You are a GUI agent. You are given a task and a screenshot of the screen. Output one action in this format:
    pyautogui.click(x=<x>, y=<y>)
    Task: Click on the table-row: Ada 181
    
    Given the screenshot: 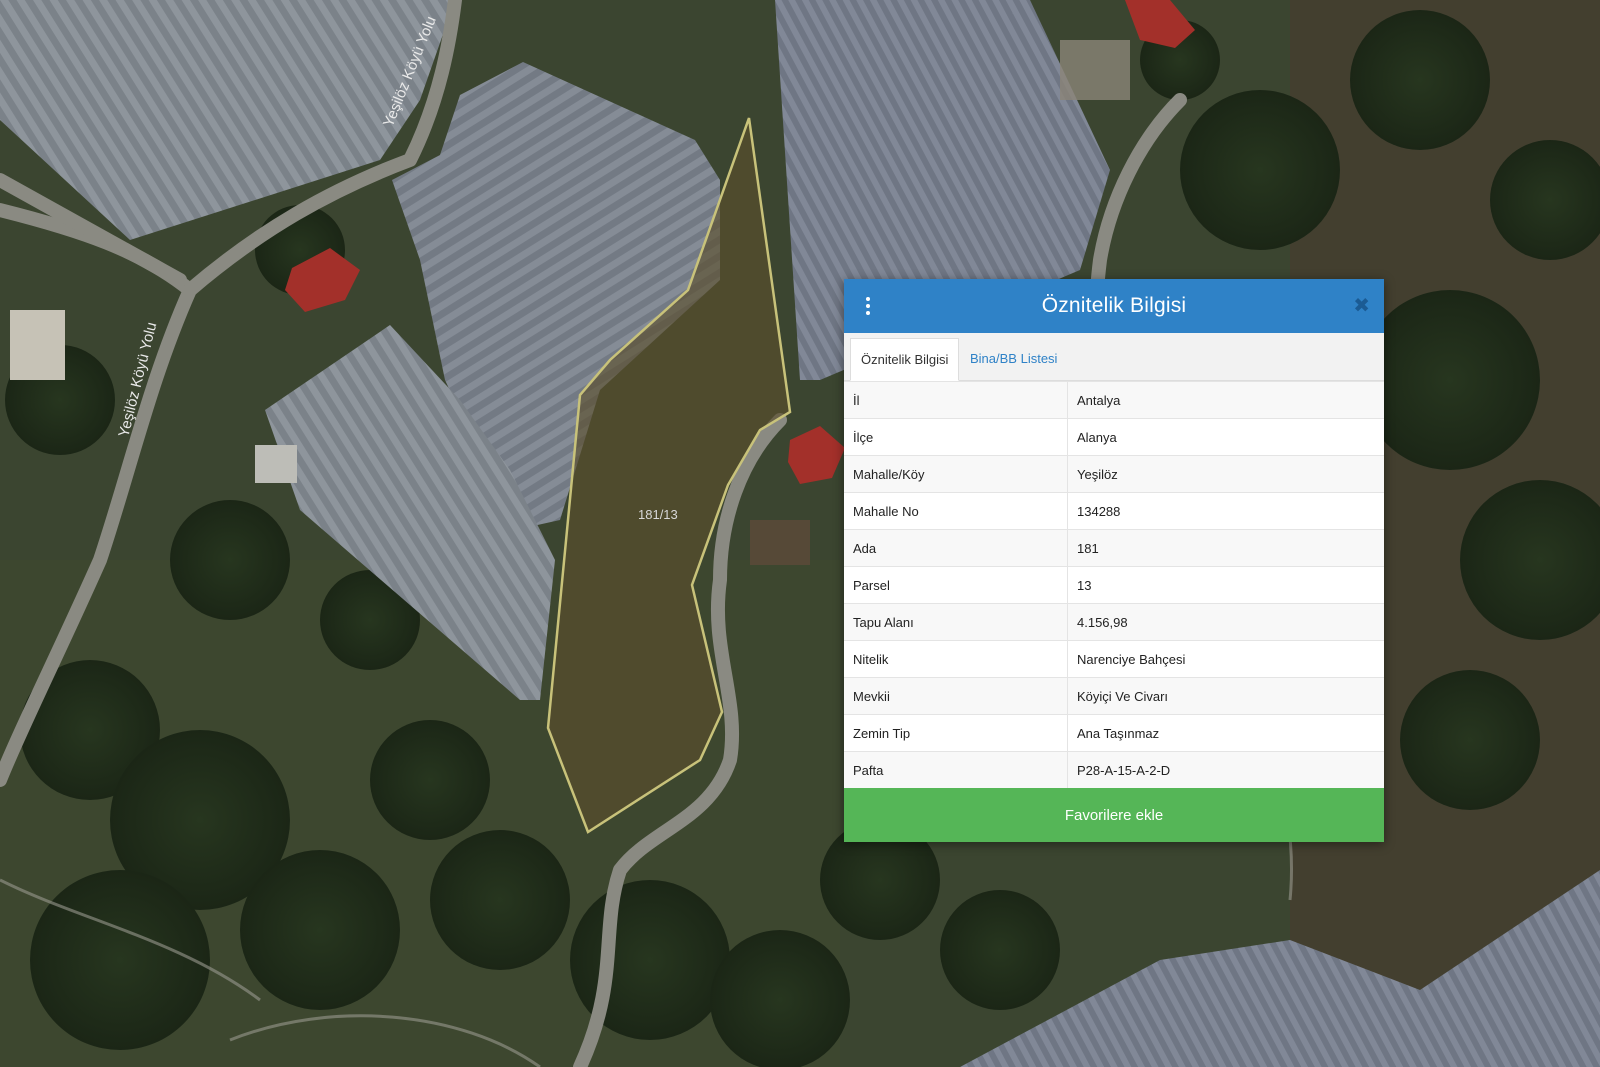 What is the action you would take?
    pyautogui.click(x=1114, y=548)
    